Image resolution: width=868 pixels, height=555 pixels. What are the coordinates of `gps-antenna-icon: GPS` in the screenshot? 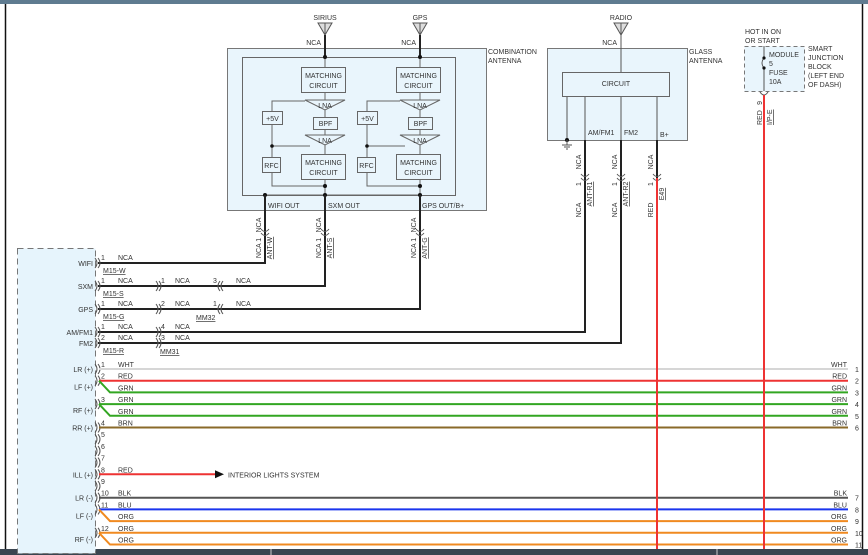 It's located at (420, 25).